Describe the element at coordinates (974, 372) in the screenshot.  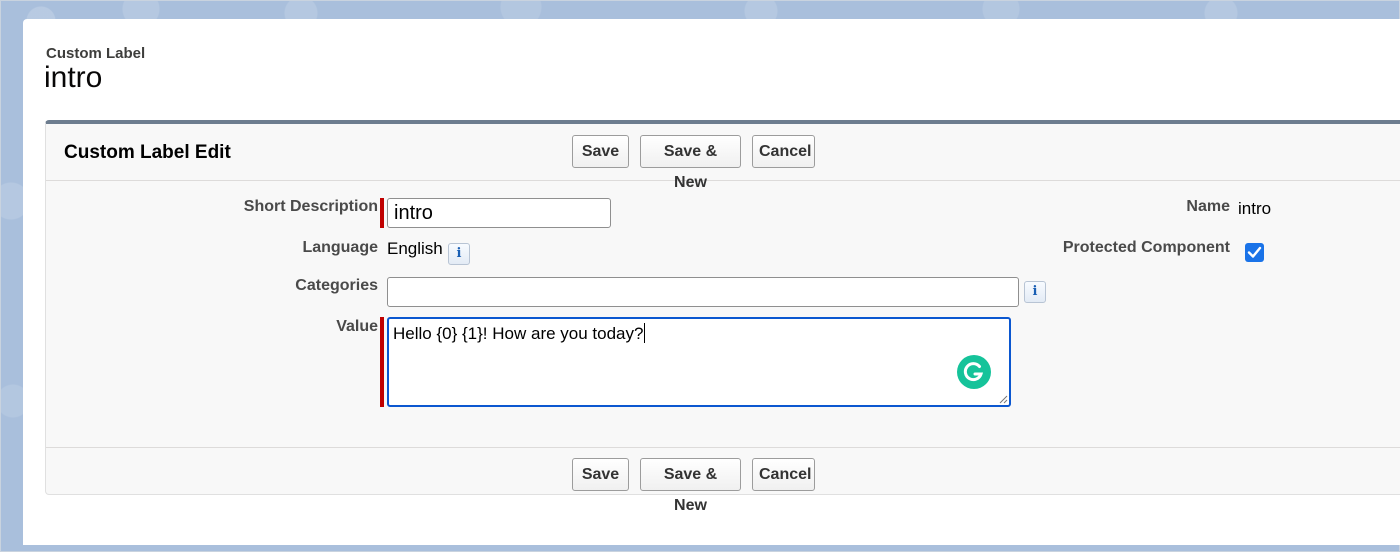
I see `grammarly-icon` at that location.